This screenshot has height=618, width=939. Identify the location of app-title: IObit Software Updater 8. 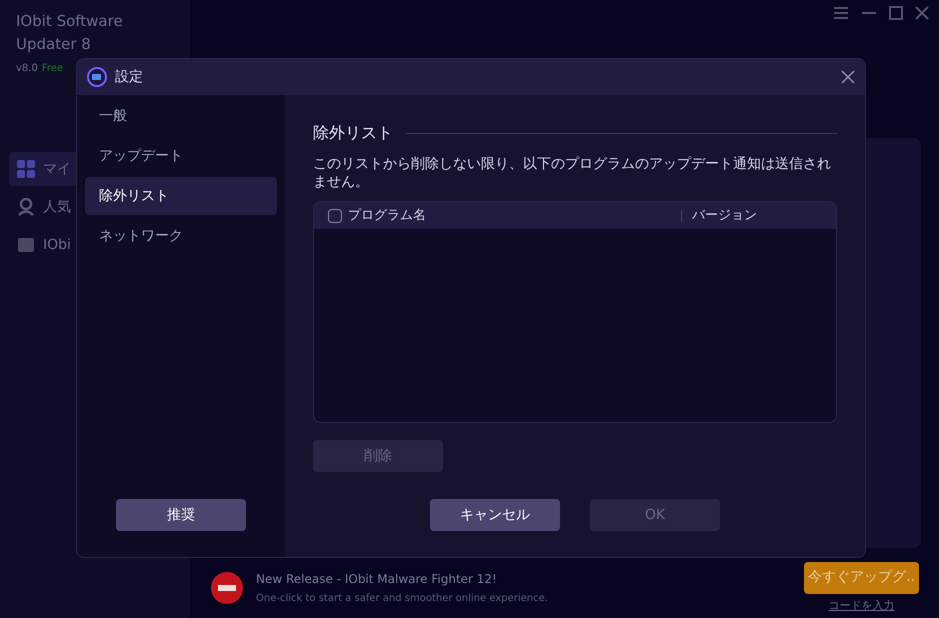
(69, 32).